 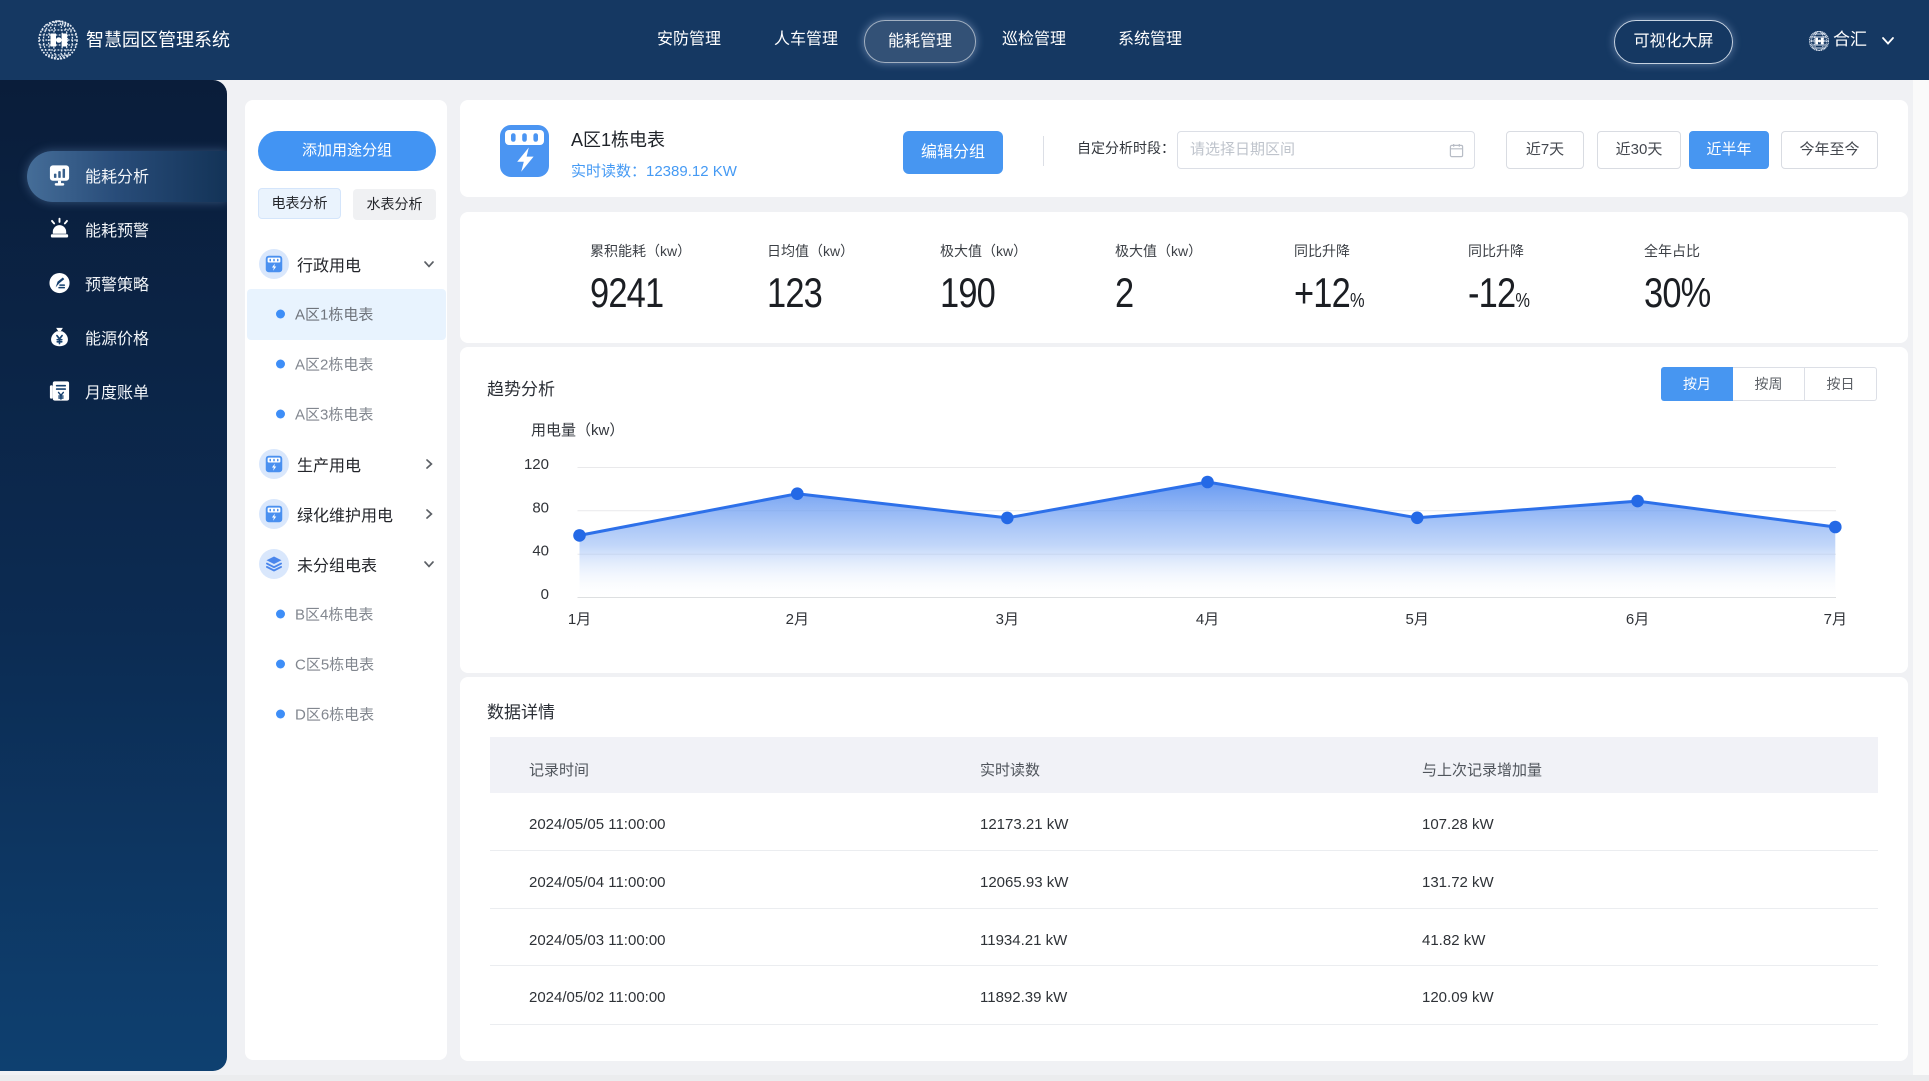 What do you see at coordinates (579, 619) in the screenshot?
I see `svg-text: 1月` at bounding box center [579, 619].